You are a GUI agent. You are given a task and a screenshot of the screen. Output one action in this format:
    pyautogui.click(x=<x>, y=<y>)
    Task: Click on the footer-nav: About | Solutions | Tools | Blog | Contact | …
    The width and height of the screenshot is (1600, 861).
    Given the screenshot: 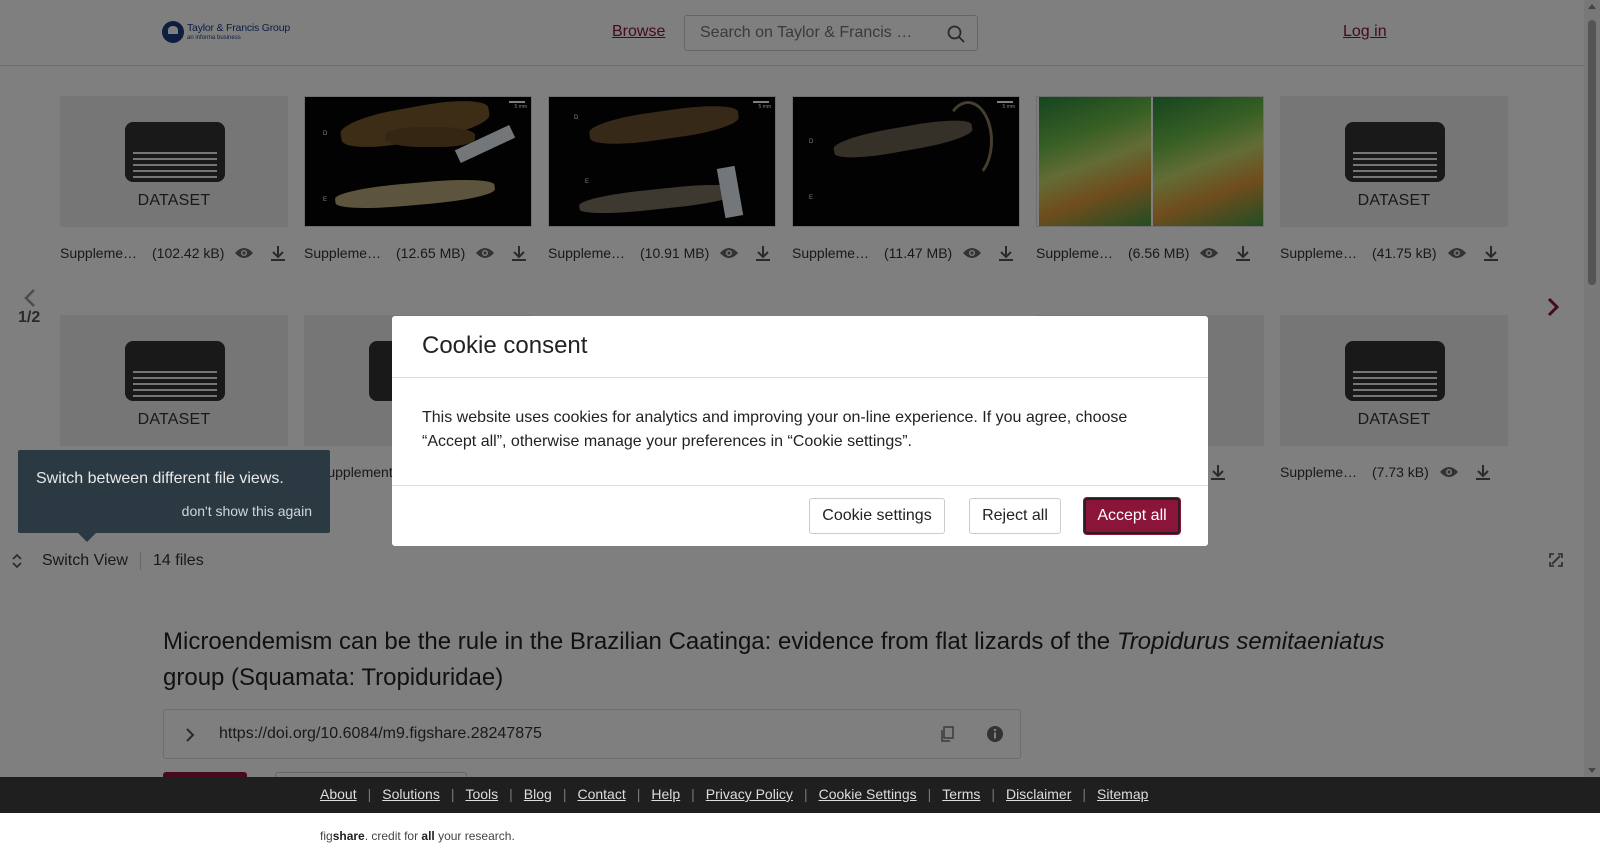 What is the action you would take?
    pyautogui.click(x=734, y=794)
    